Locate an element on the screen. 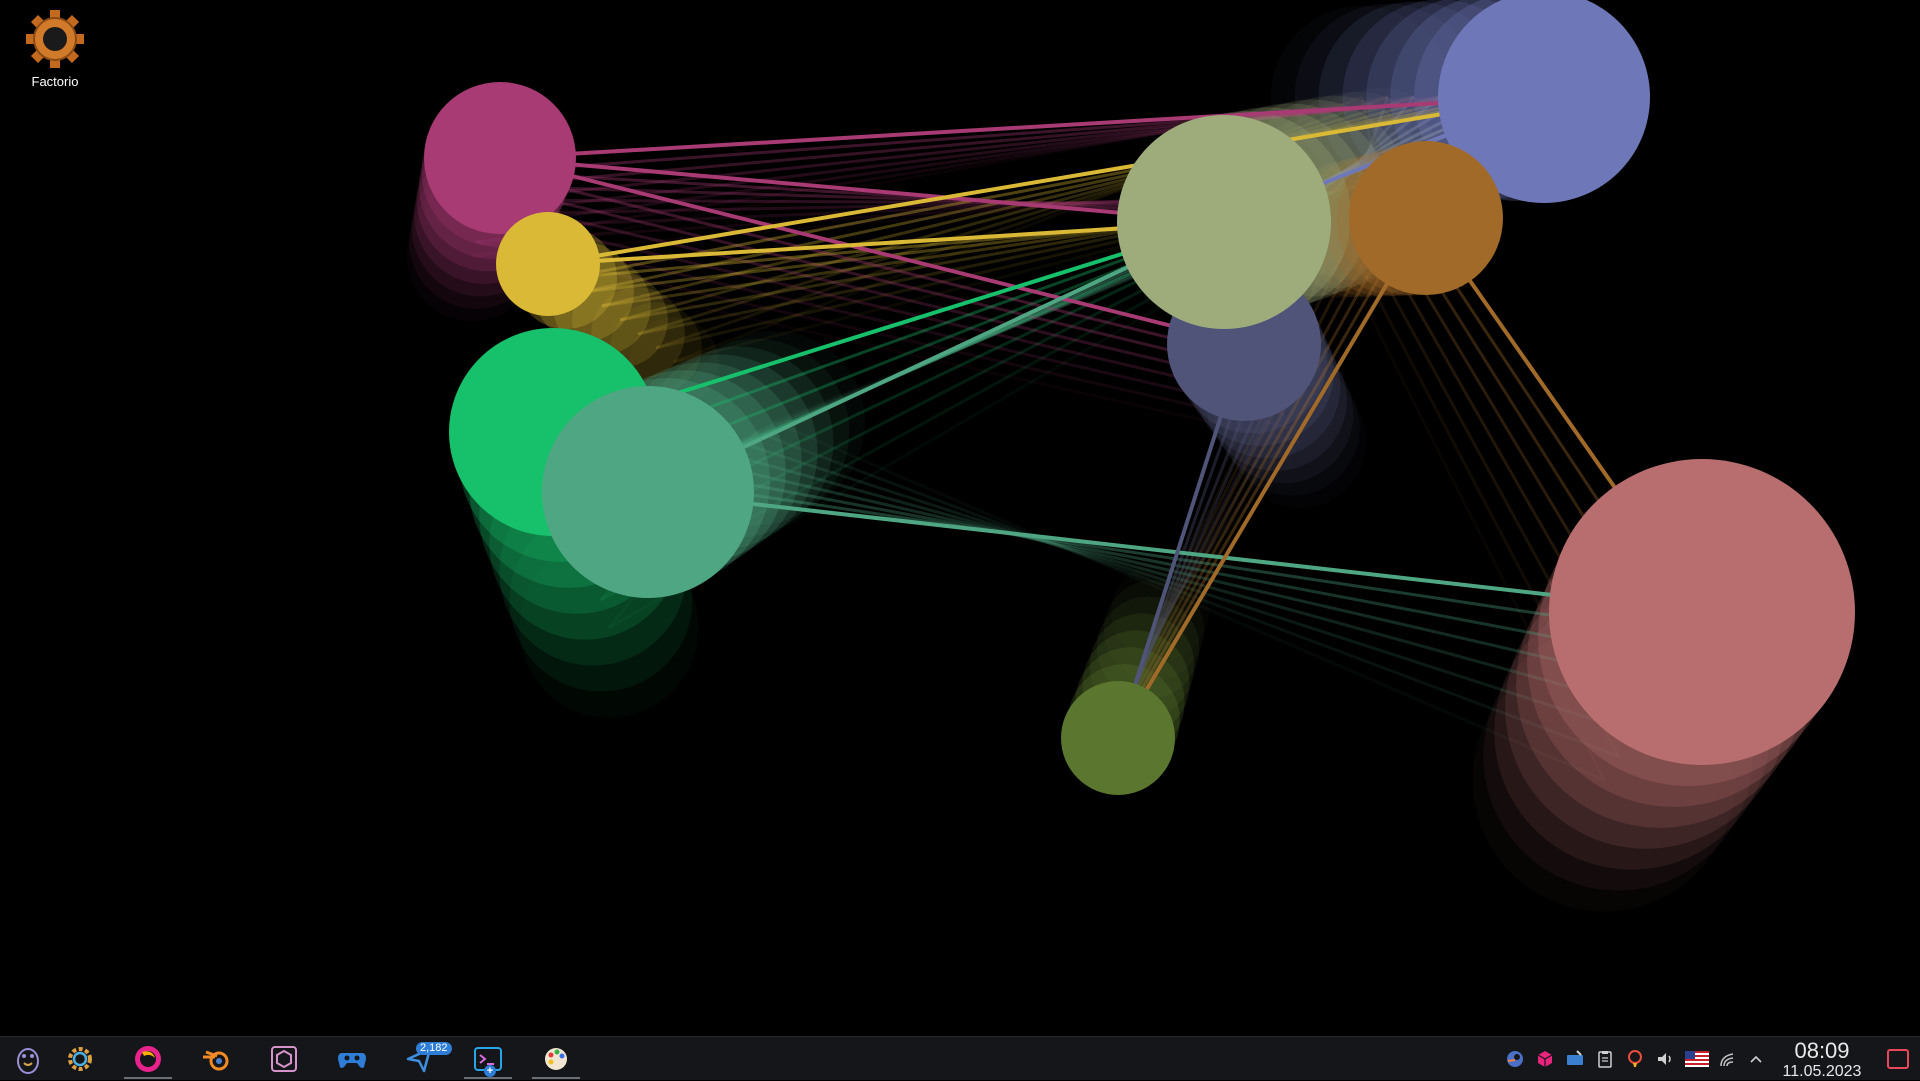  clock-time: 08:09 is located at coordinates (1822, 1050).